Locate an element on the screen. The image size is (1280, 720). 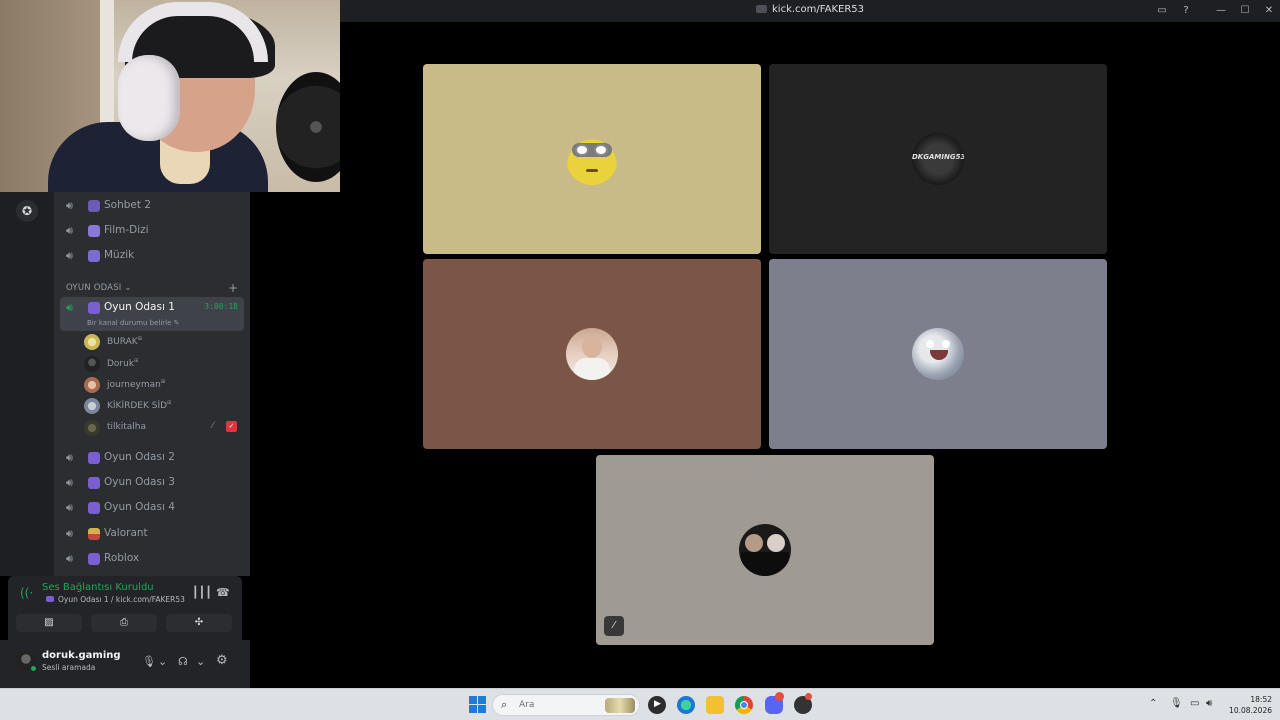
man-avatar is located at coordinates (592, 354).